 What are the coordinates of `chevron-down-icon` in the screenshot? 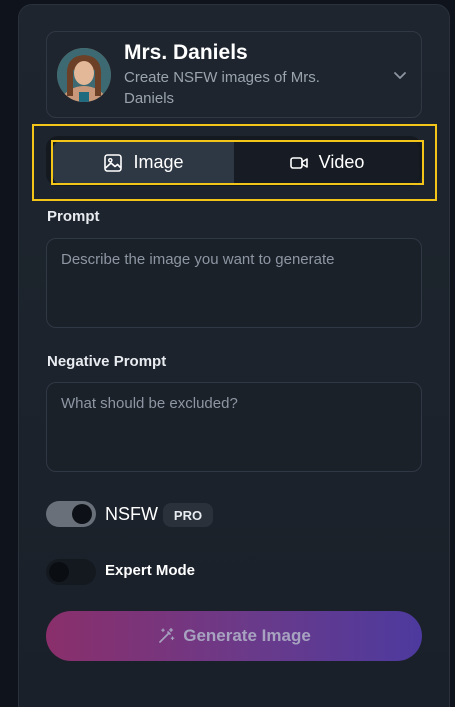 It's located at (400, 75).